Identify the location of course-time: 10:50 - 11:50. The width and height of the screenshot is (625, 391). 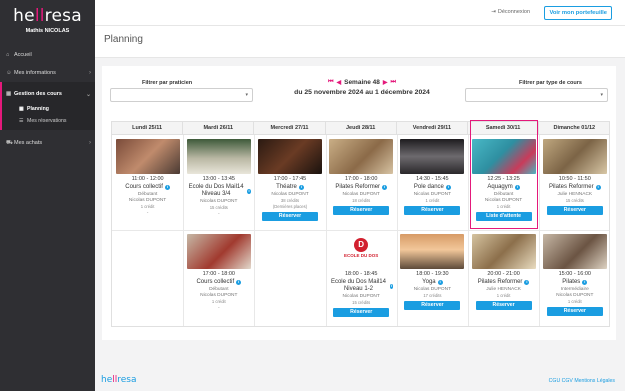
(574, 179).